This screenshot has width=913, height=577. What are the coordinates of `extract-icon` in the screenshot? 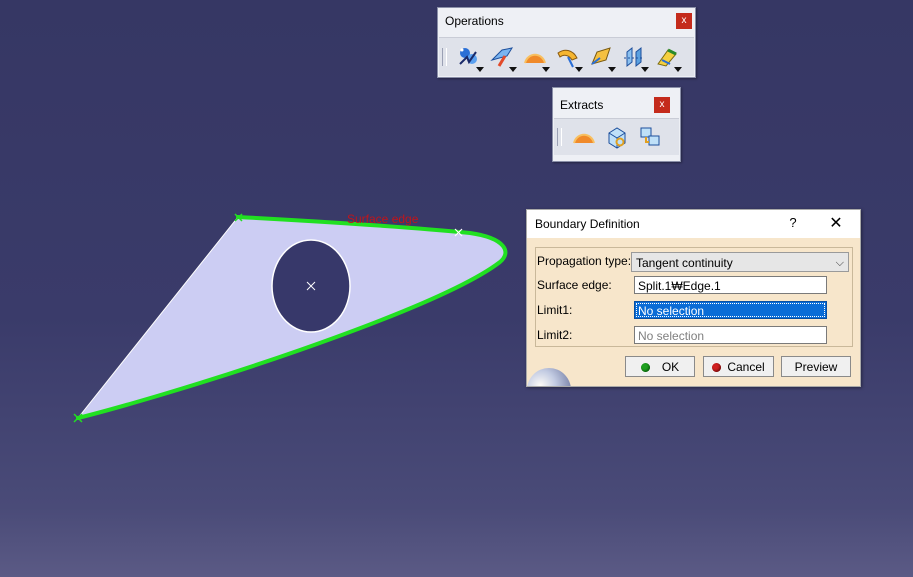 It's located at (616, 137).